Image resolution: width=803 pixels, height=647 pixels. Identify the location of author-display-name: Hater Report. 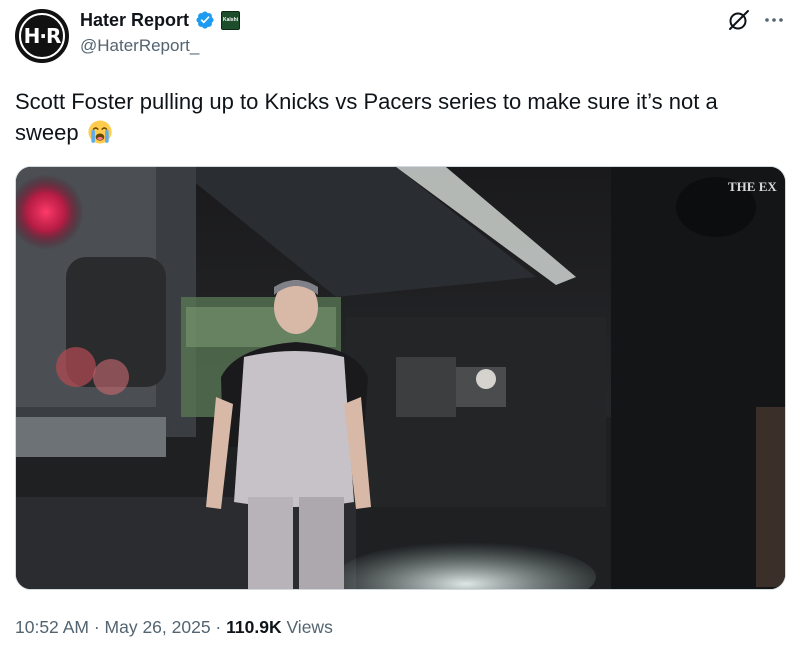
(134, 20).